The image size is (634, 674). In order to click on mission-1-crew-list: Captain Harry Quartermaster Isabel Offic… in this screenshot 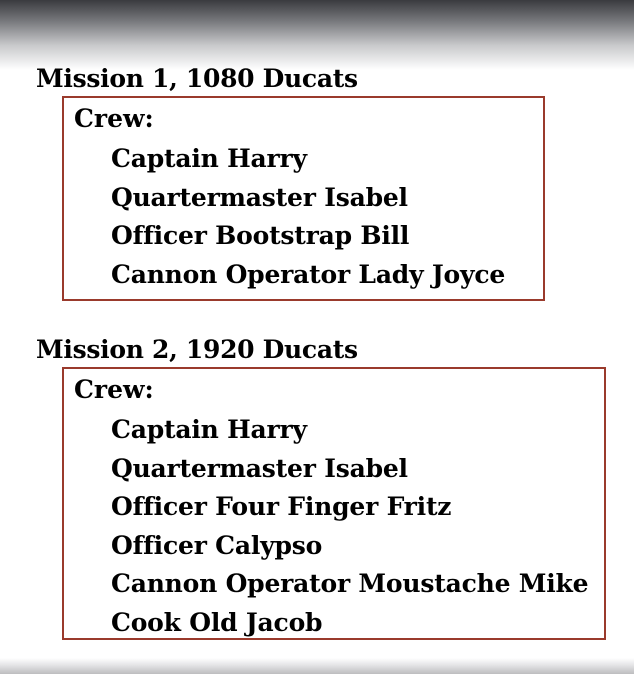, I will do `click(308, 217)`.